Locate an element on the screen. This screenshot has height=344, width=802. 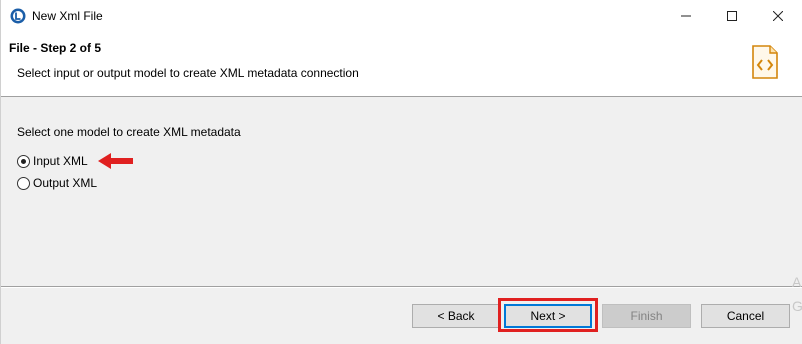
title-bar: New Xml File is located at coordinates (401, 16).